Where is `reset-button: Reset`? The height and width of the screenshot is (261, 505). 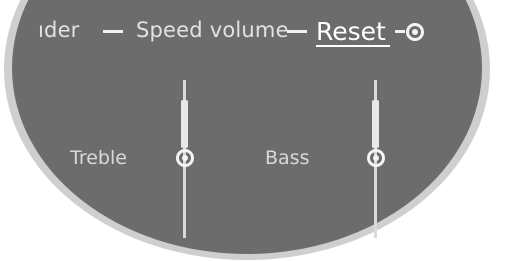 reset-button: Reset is located at coordinates (351, 31).